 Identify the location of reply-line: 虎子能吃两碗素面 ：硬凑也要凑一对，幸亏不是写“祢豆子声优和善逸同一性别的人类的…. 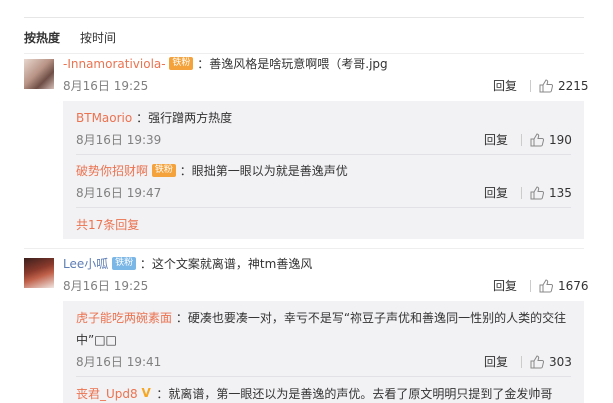
(321, 318).